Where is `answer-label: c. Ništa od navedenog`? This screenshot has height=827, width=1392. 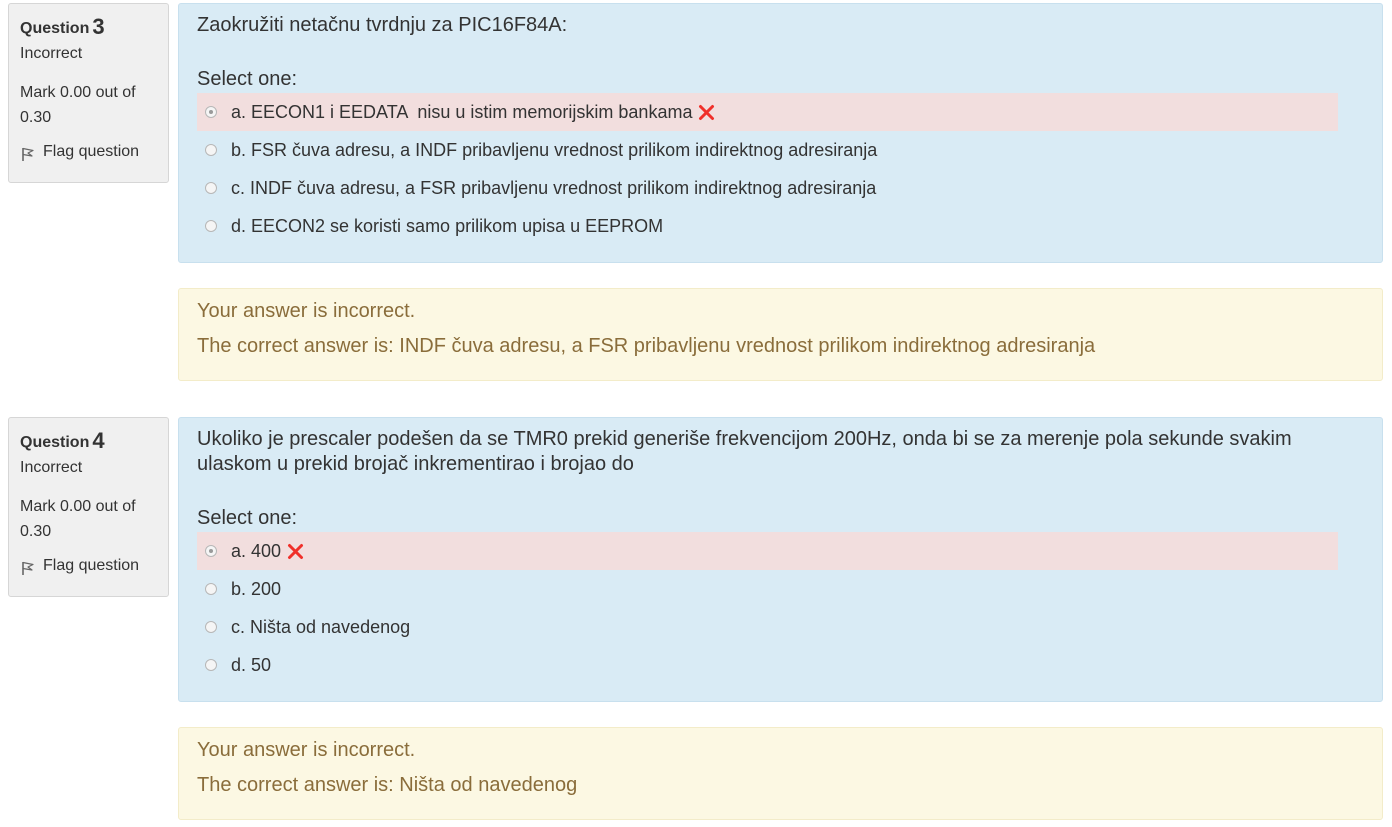 answer-label: c. Ništa od navedenog is located at coordinates (320, 627).